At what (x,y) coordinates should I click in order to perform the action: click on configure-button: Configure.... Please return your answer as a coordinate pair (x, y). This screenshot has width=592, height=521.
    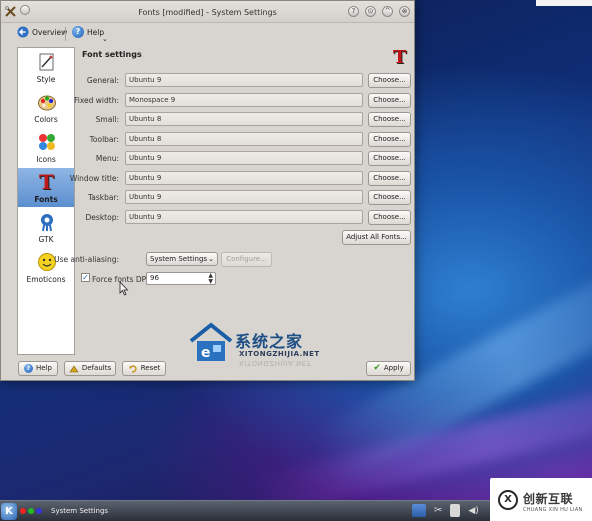
    Looking at the image, I should click on (246, 259).